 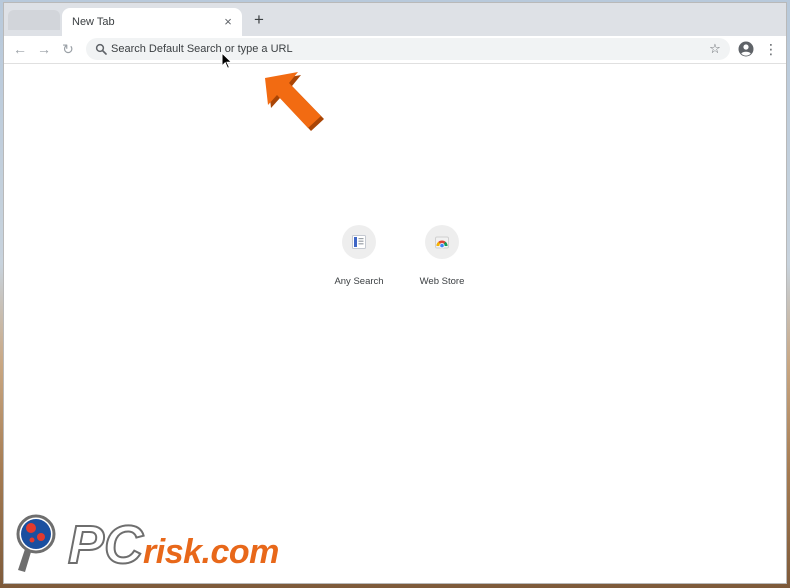 I want to click on shortcut-any-search: Any Search, so click(x=359, y=256).